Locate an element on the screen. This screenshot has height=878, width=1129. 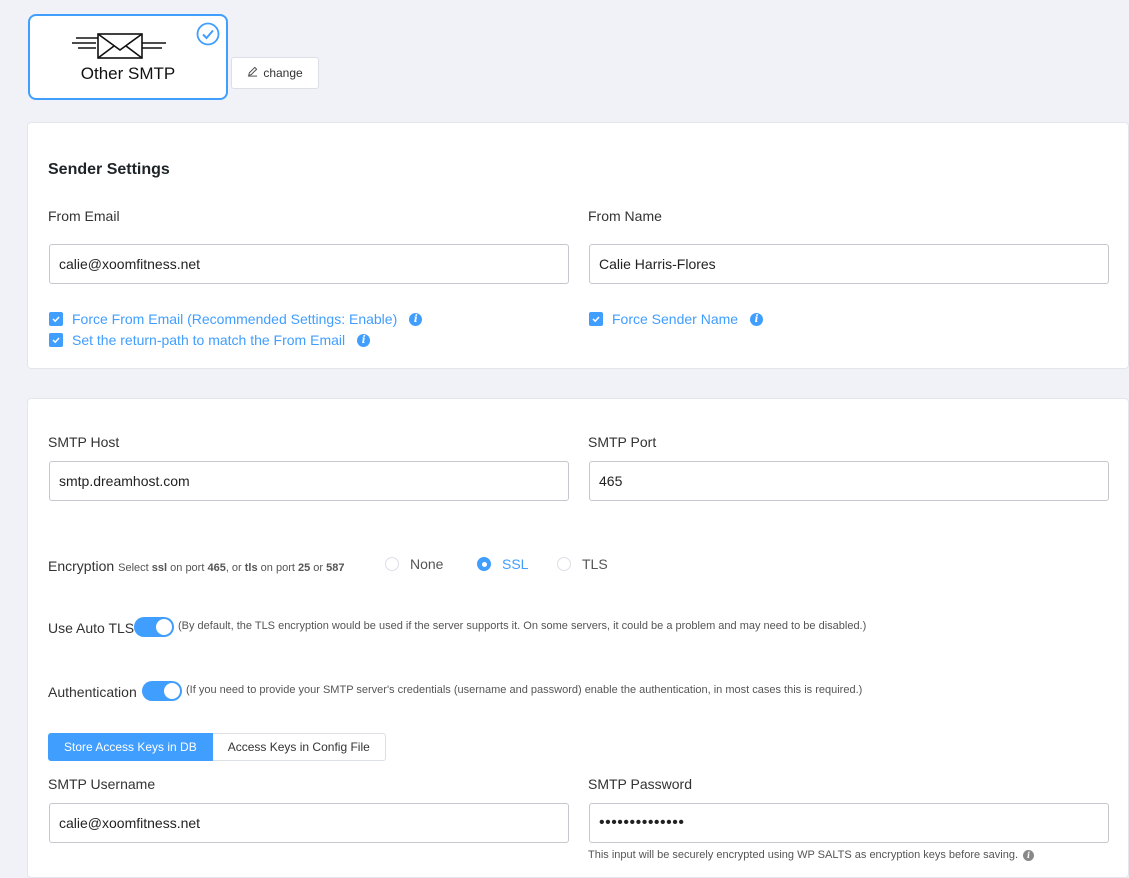
encryption-option-label: TLS is located at coordinates (595, 564).